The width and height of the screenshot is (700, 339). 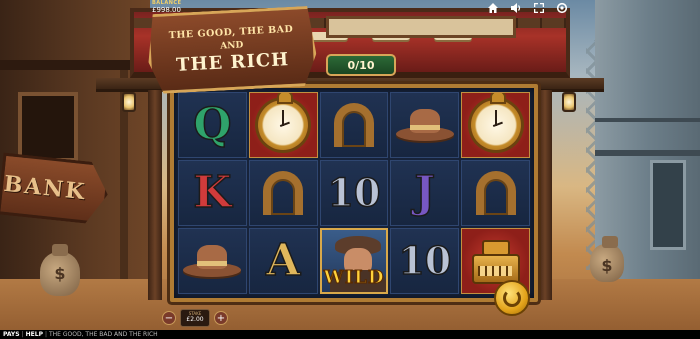 I want to click on spin-button, so click(x=512, y=298).